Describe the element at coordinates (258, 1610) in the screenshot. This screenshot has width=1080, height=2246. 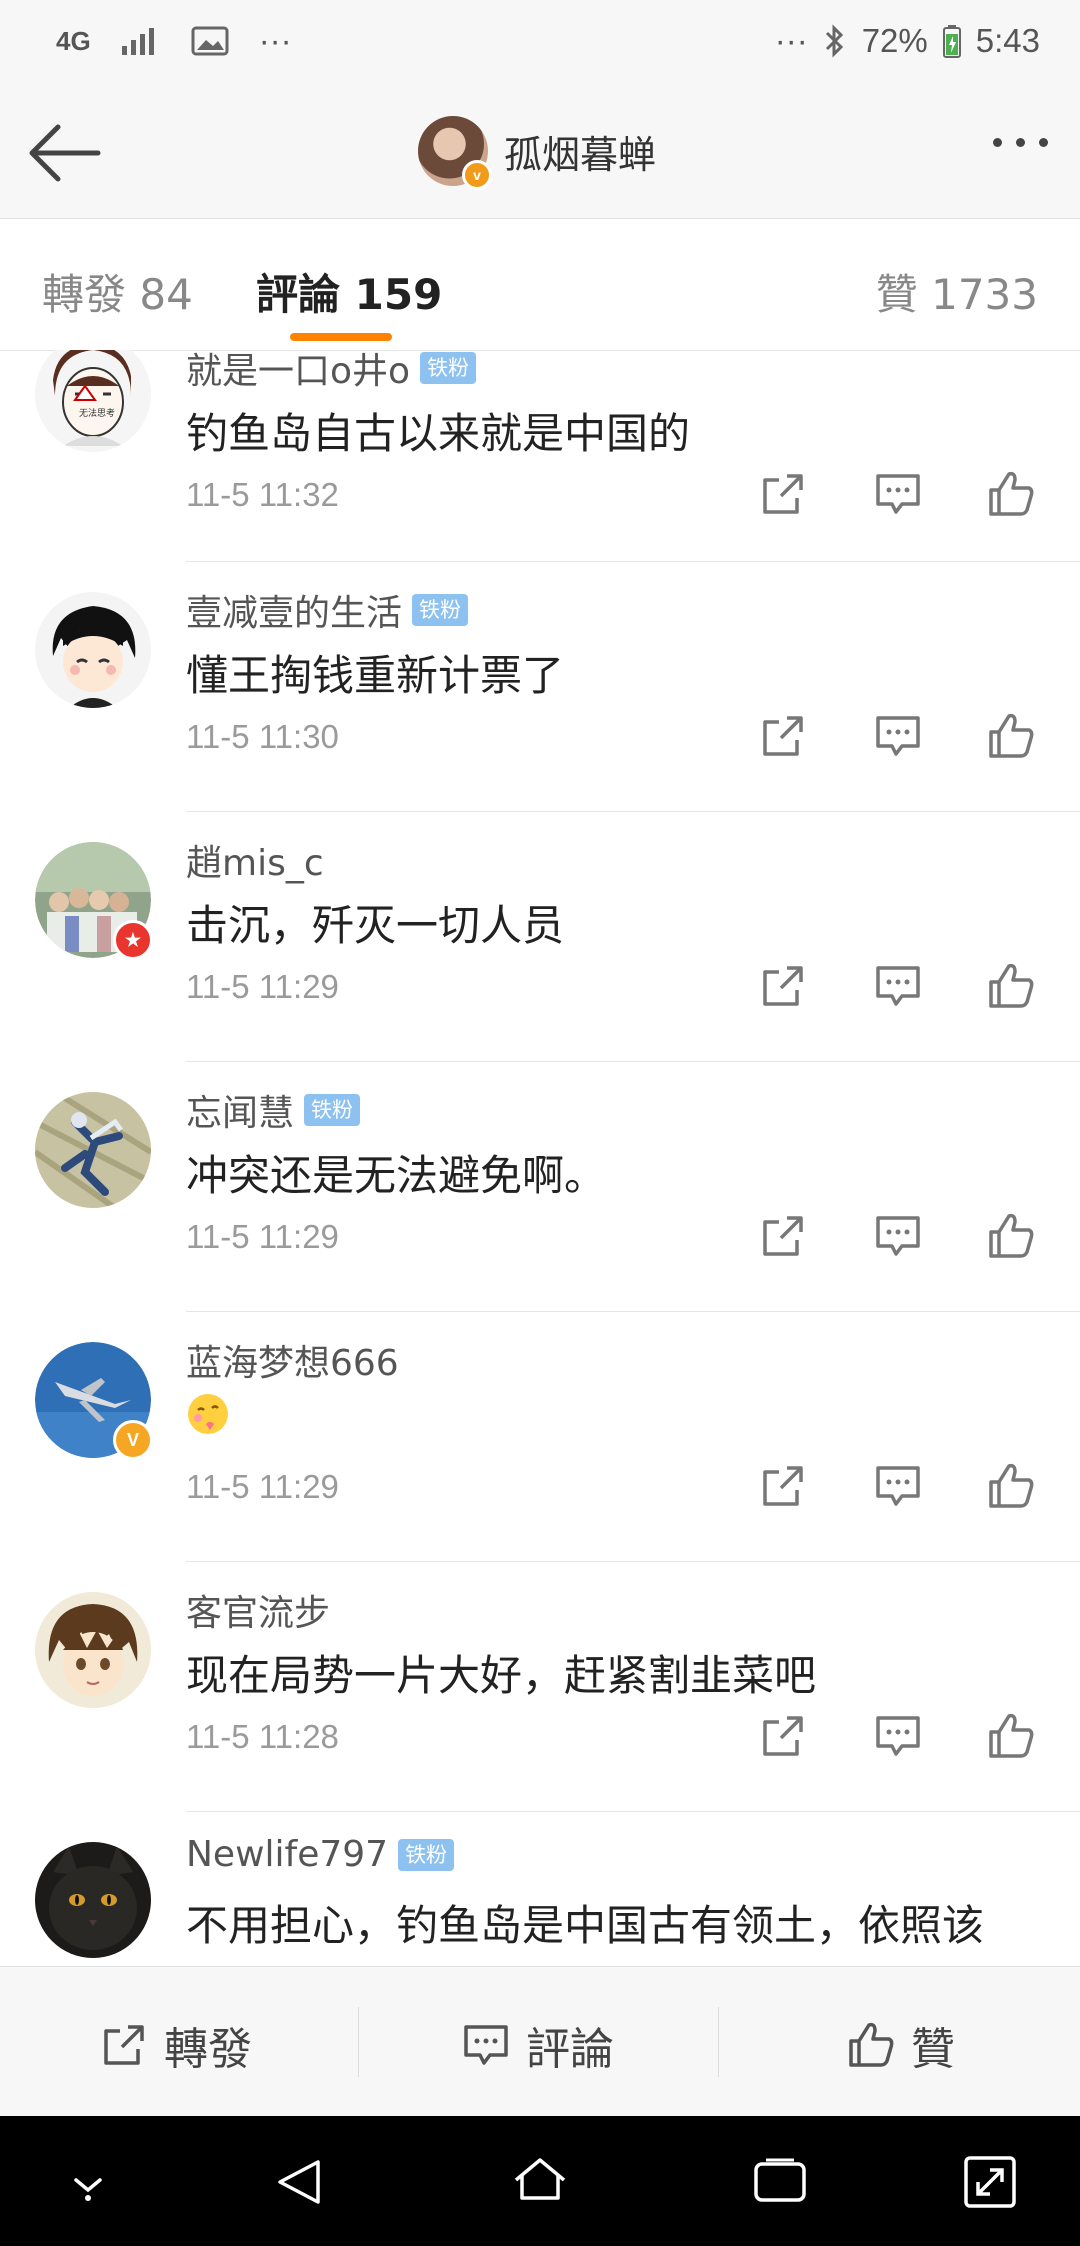
I see `comment-user-name: 客官流步` at that location.